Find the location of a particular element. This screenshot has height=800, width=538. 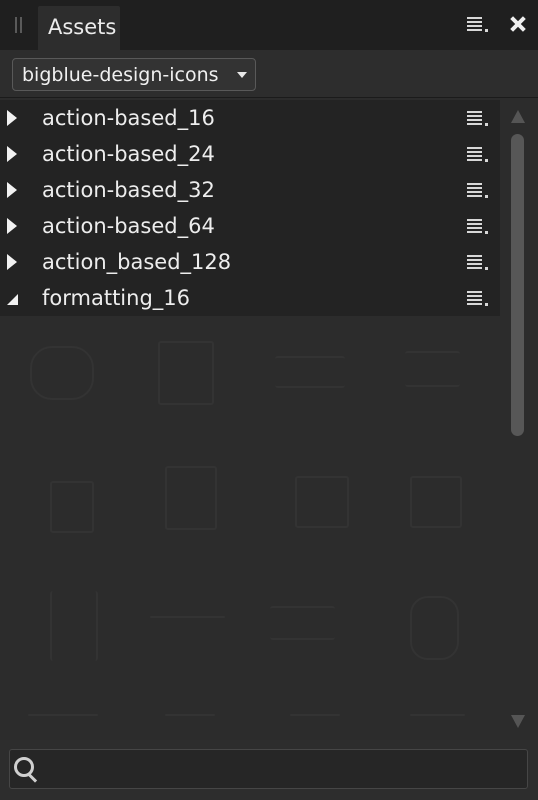

list-item-label: action-based_16 is located at coordinates (128, 118).